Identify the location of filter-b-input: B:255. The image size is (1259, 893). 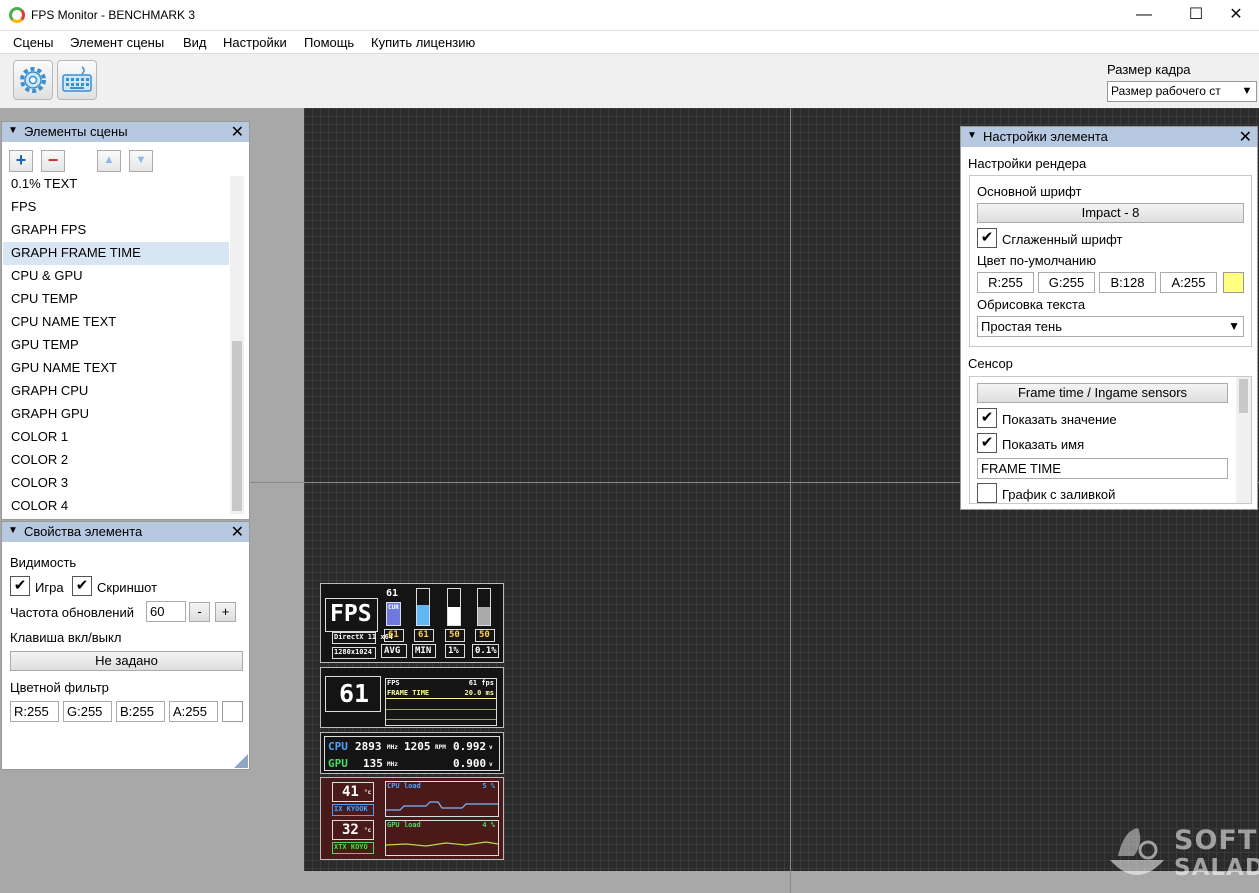
(140, 711).